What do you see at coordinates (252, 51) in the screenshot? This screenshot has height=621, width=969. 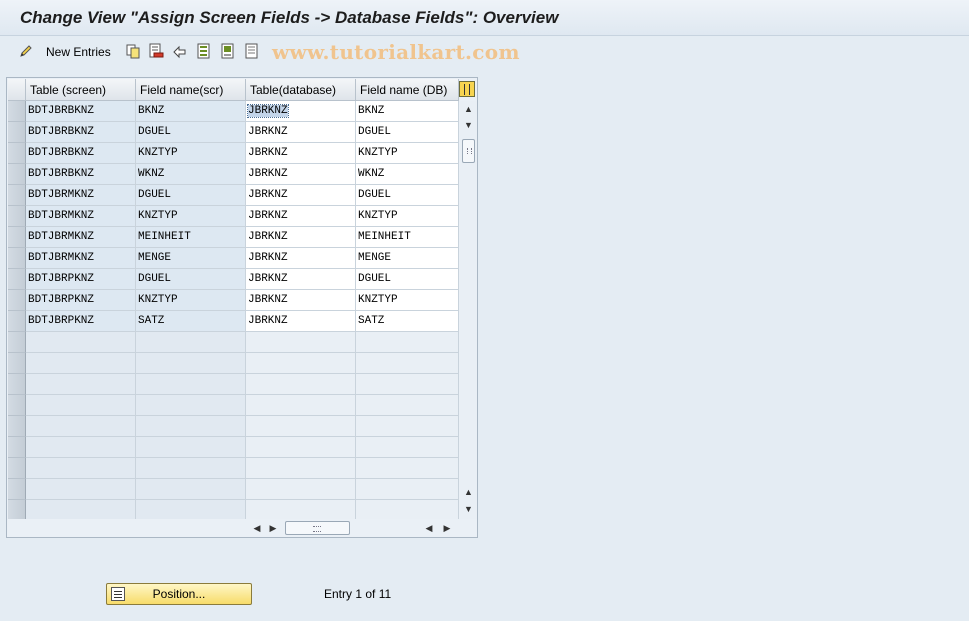 I see `deselect-all-icon` at bounding box center [252, 51].